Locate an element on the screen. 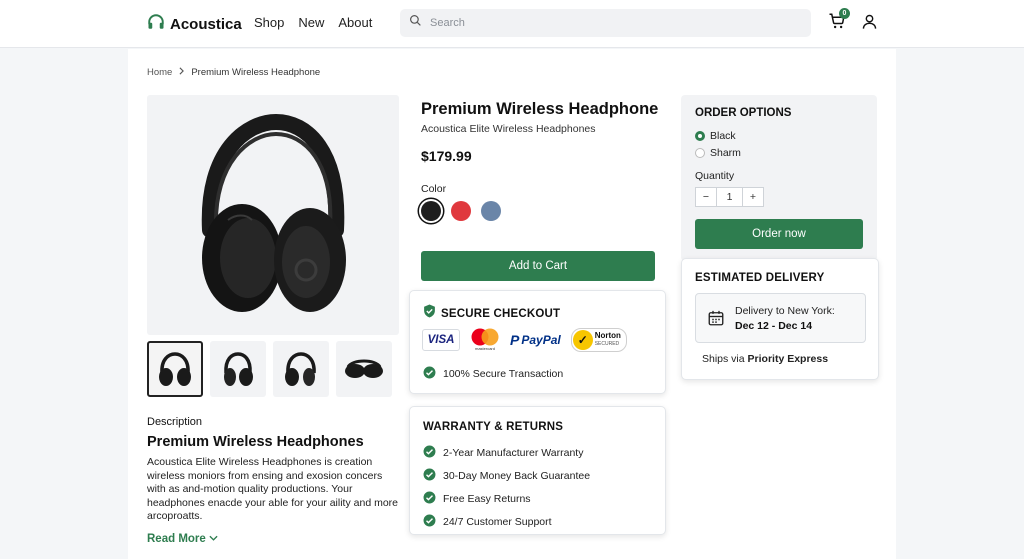 The image size is (1024, 559). warranty-title: WARRANTY & RETURNS is located at coordinates (493, 427).